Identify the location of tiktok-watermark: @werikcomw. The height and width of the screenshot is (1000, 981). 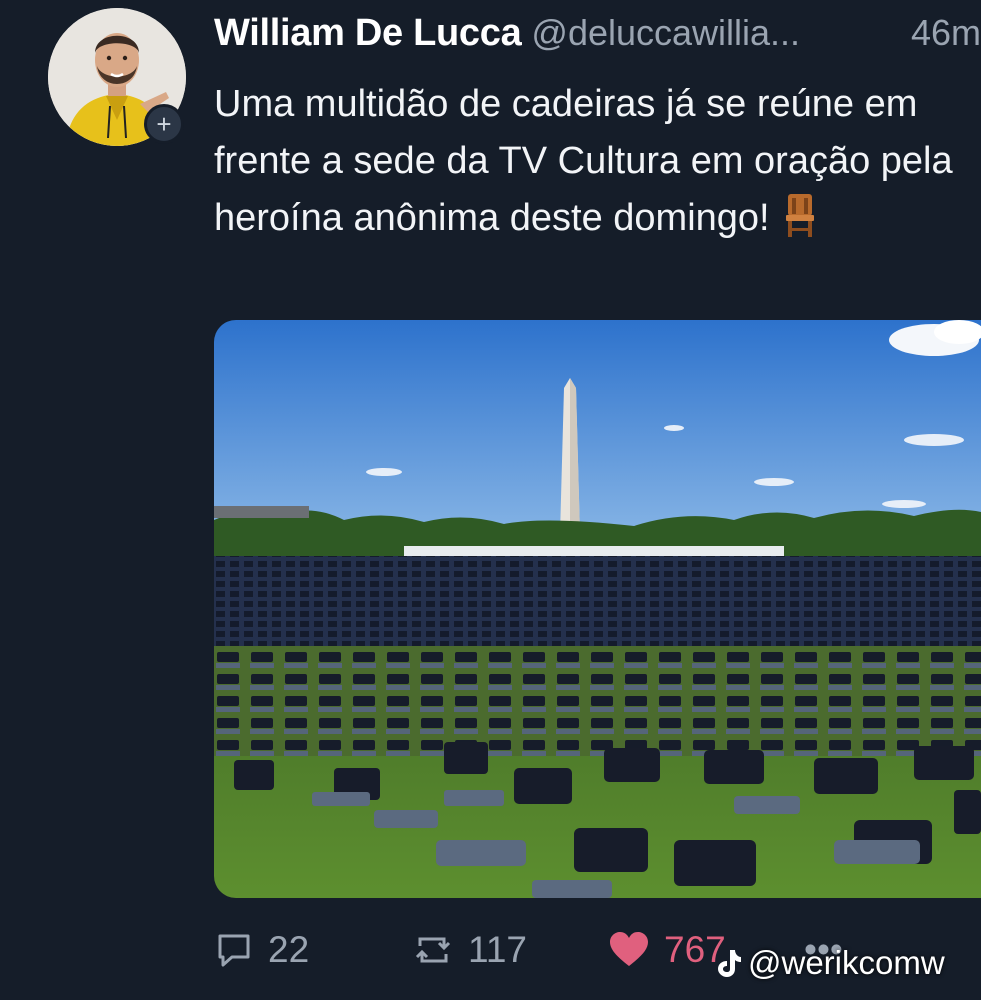
(830, 963).